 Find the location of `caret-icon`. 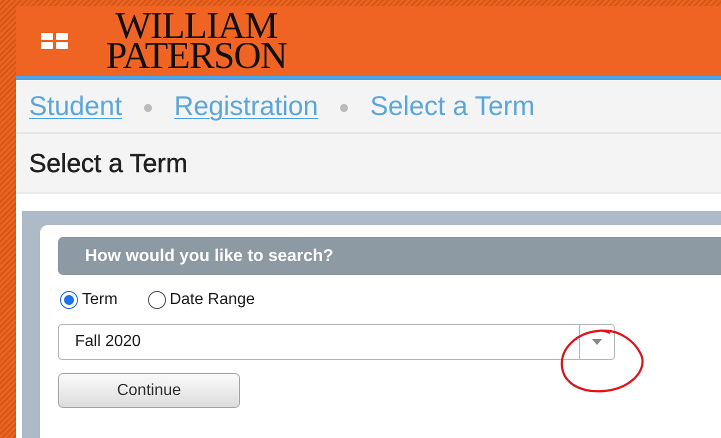

caret-icon is located at coordinates (597, 342).